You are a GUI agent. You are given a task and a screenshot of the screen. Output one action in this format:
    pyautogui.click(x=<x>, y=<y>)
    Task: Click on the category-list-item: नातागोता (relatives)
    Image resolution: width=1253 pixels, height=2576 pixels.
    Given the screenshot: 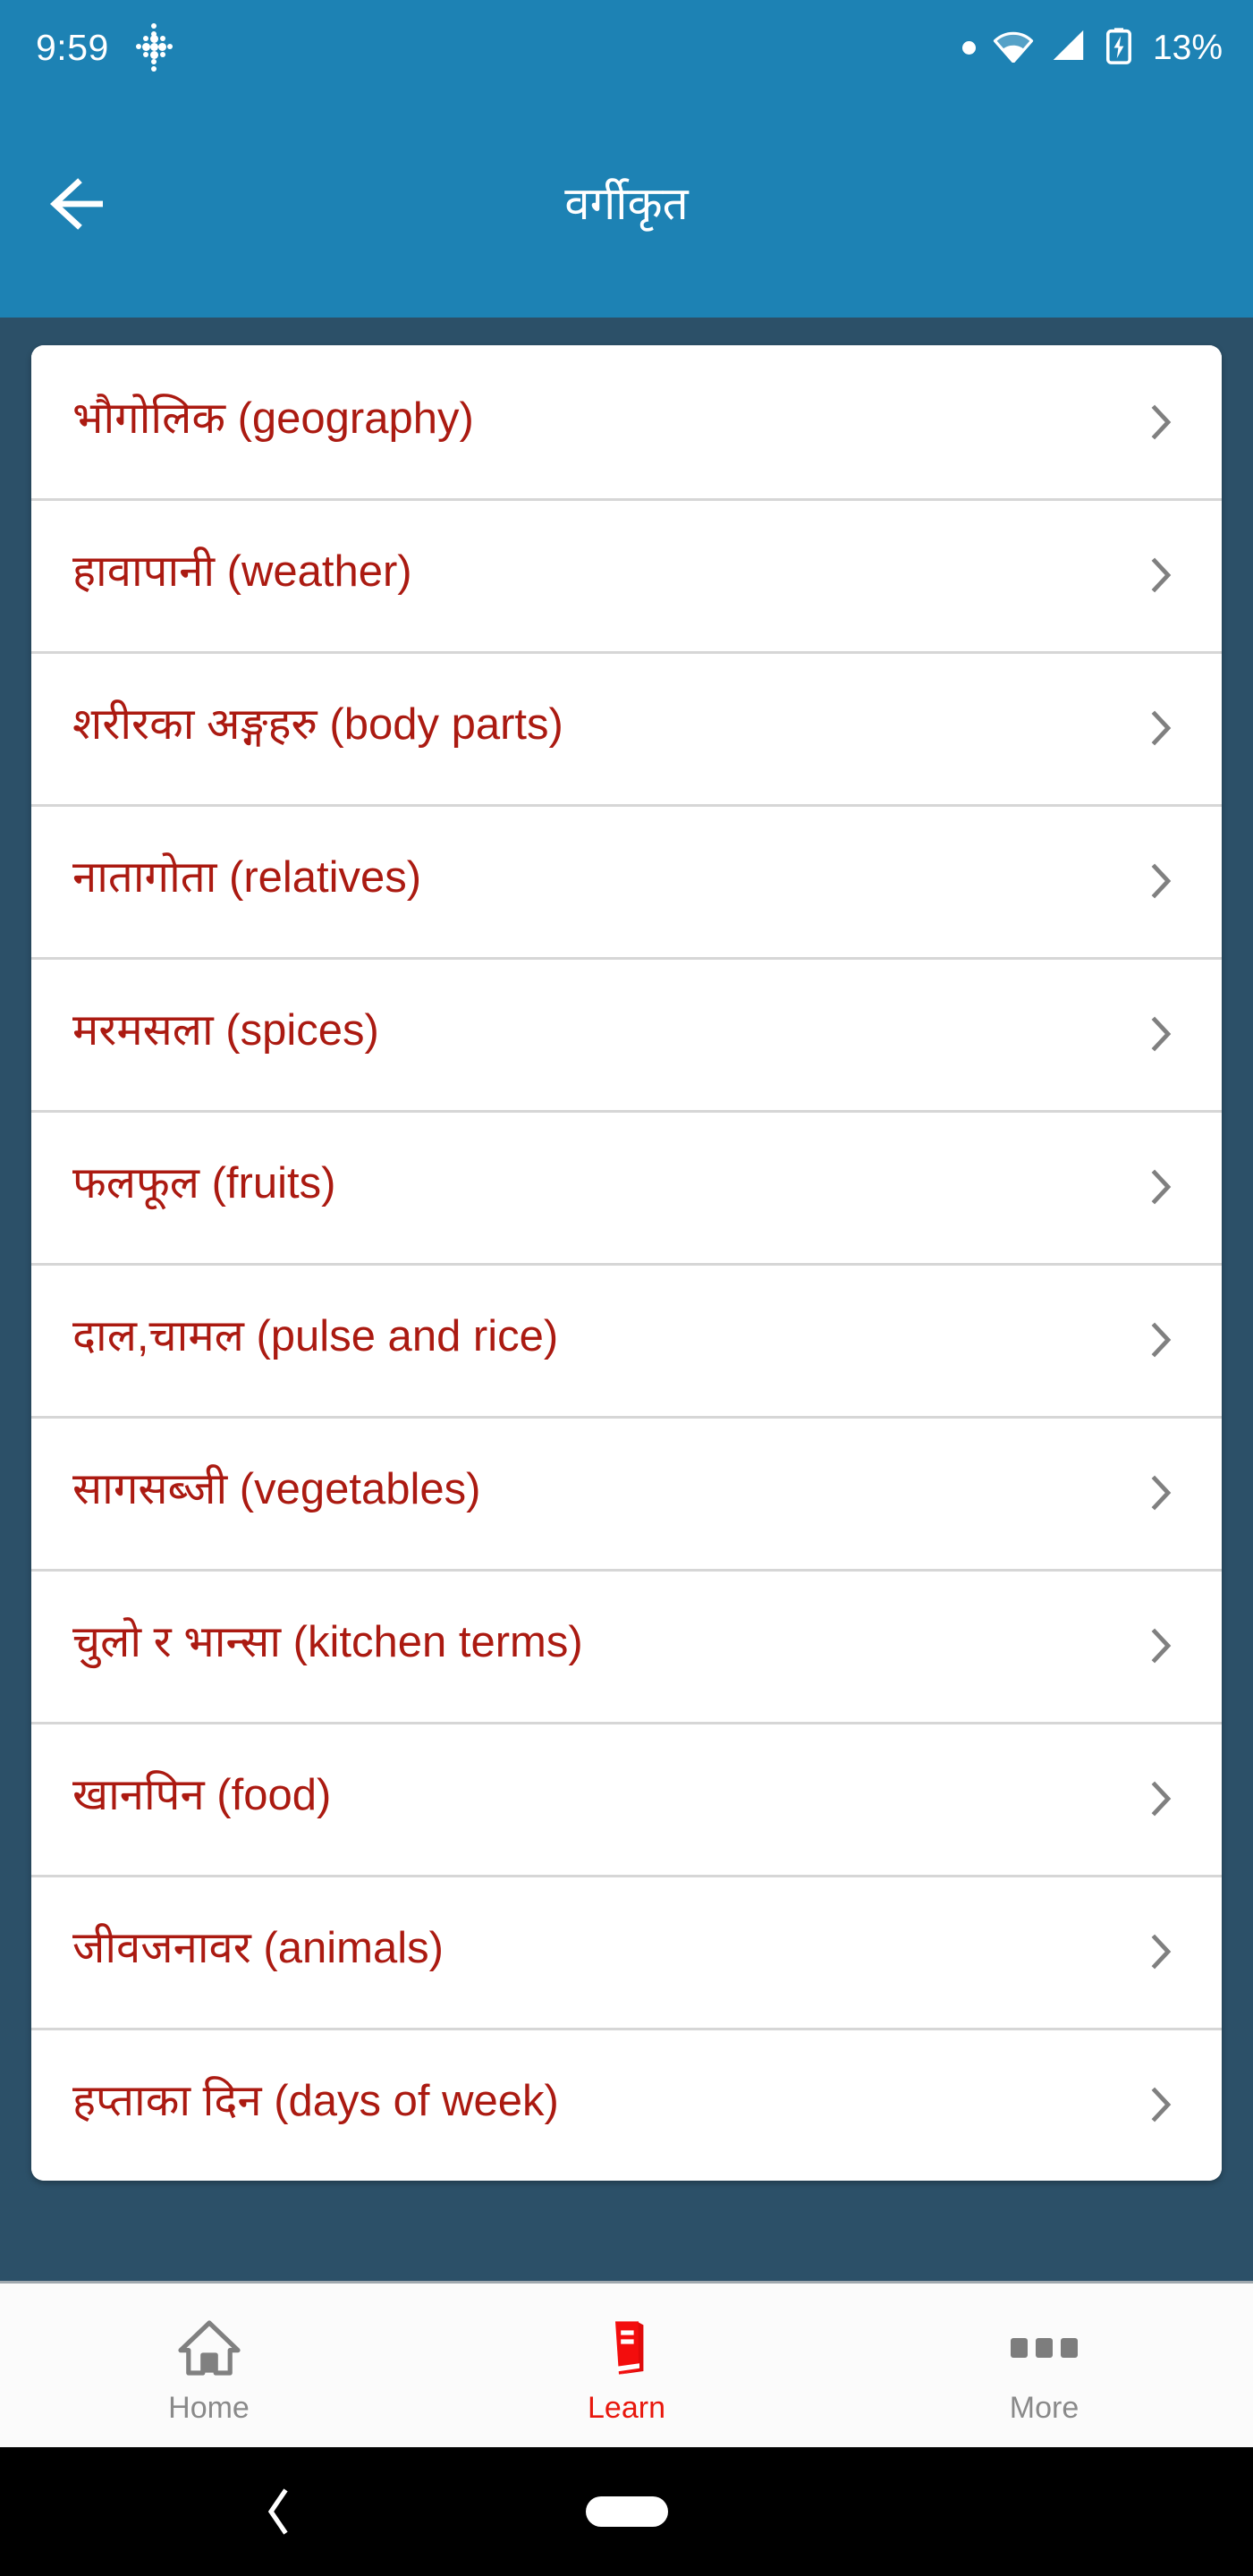 What is the action you would take?
    pyautogui.click(x=626, y=880)
    